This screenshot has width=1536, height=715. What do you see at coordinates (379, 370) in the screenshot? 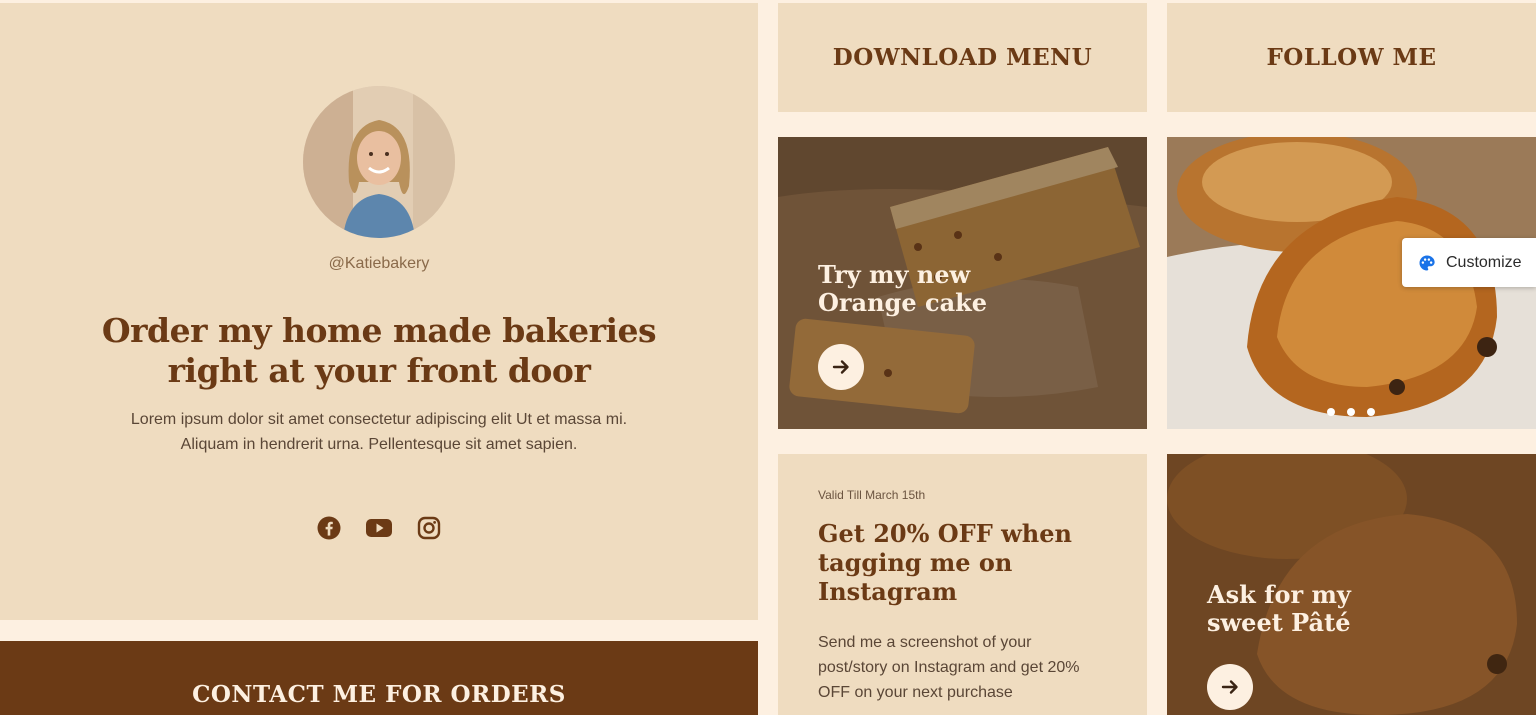
I see `hero-headline-line-2: right at your front door` at bounding box center [379, 370].